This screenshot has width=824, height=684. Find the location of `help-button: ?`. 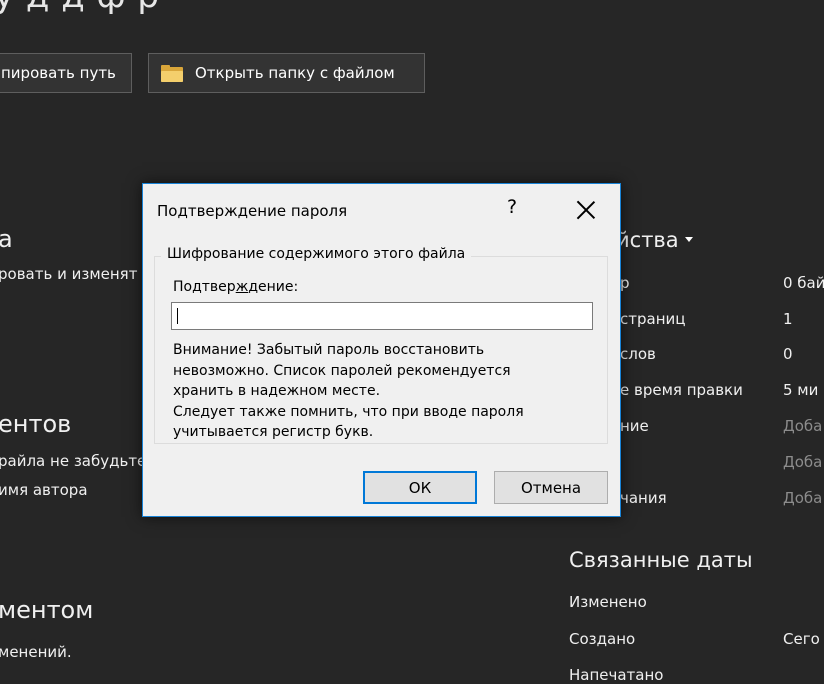

help-button: ? is located at coordinates (512, 207).